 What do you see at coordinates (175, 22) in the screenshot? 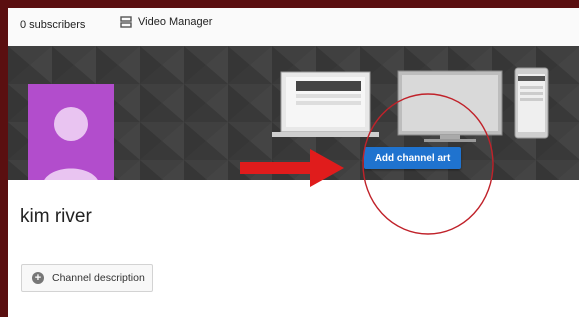
I see `video-manager-label: Video Manager` at bounding box center [175, 22].